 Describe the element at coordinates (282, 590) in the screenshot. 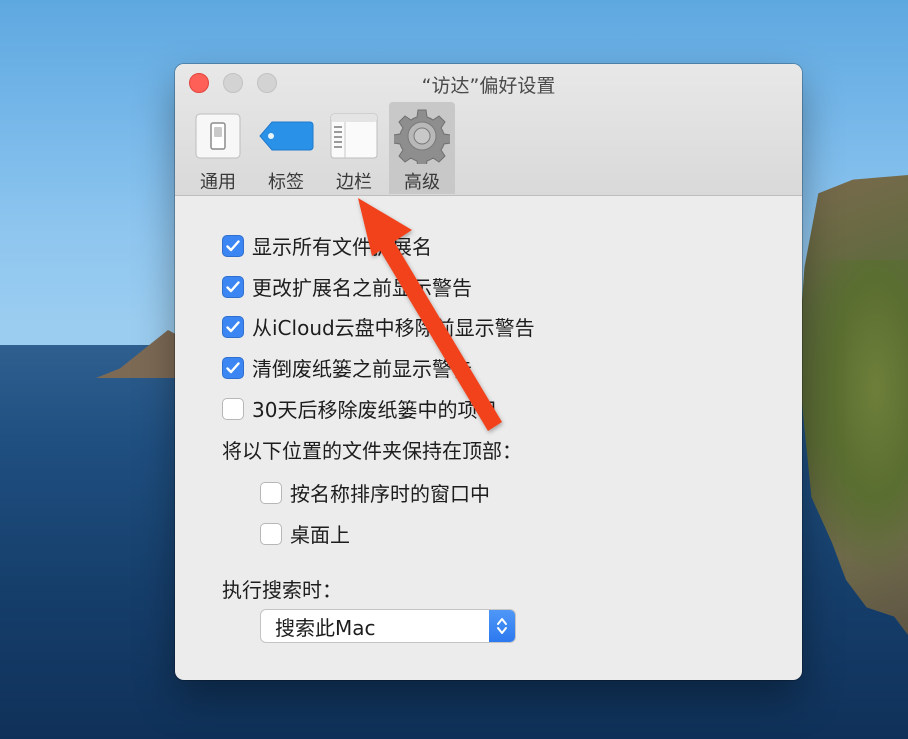

I see `search-heading: 执行搜索时：` at that location.